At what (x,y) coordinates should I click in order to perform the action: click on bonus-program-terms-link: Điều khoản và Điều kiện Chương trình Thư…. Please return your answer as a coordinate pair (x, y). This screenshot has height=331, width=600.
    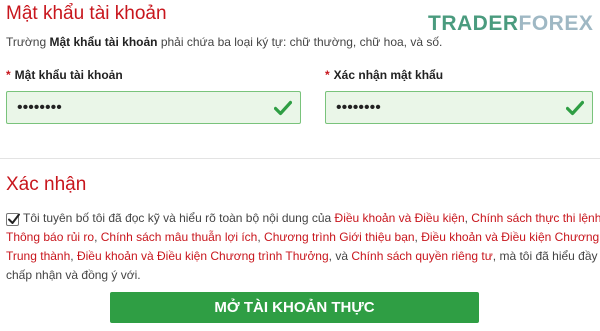
    Looking at the image, I should click on (203, 256).